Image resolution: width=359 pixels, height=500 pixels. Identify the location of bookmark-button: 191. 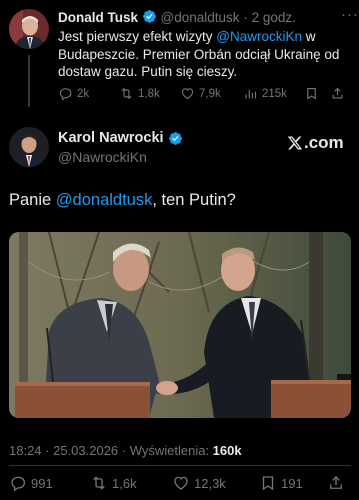
(281, 483).